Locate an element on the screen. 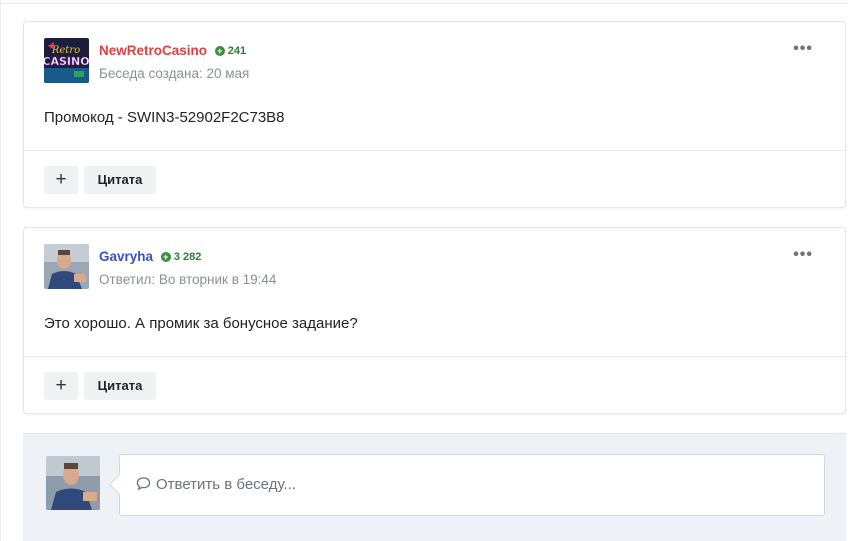 The width and height of the screenshot is (848, 541). avatar-newretrocasino: Retro CASINO is located at coordinates (66, 60).